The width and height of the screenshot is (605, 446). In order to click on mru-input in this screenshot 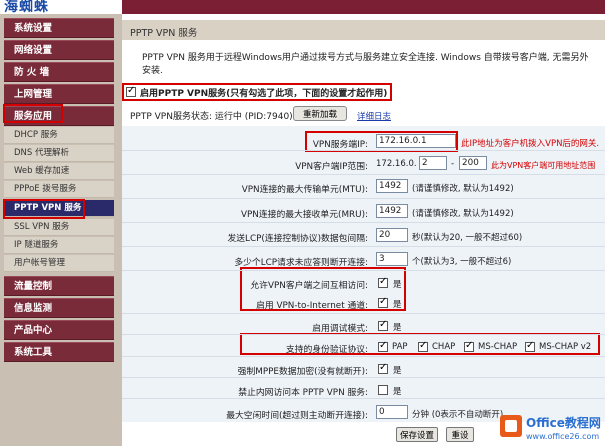, I will do `click(392, 211)`.